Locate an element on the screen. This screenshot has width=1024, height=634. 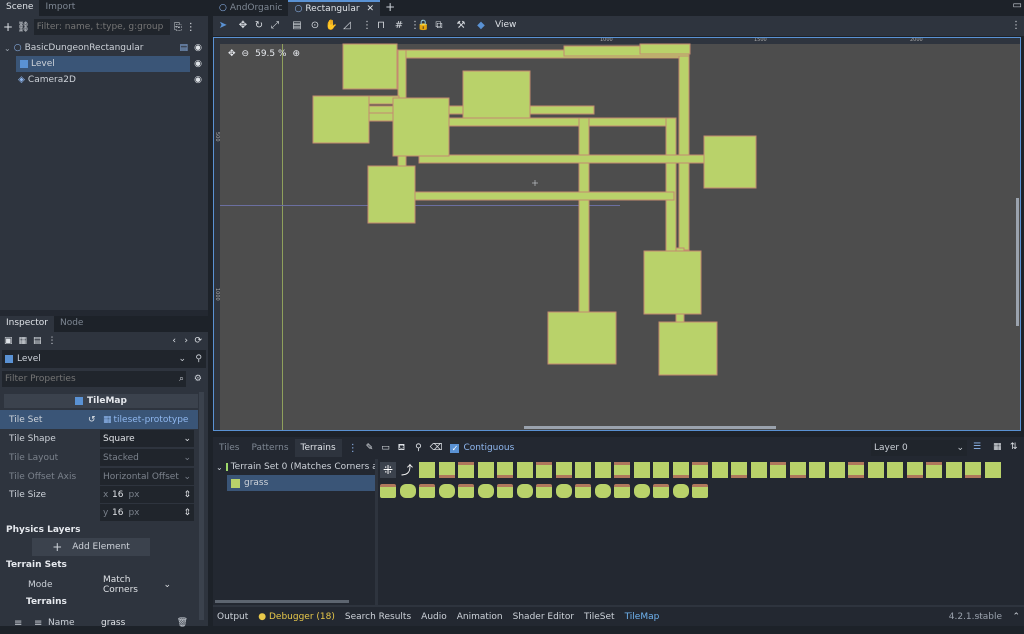
script-attached-icon: ▤ is located at coordinates (183, 48).